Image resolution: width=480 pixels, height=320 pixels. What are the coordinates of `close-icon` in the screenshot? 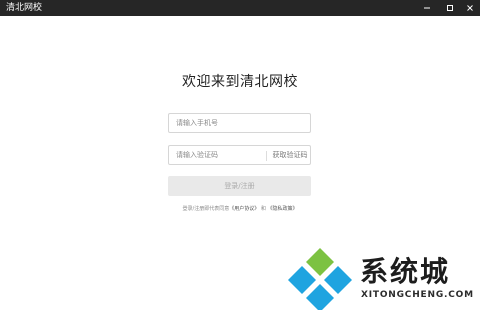 It's located at (470, 8).